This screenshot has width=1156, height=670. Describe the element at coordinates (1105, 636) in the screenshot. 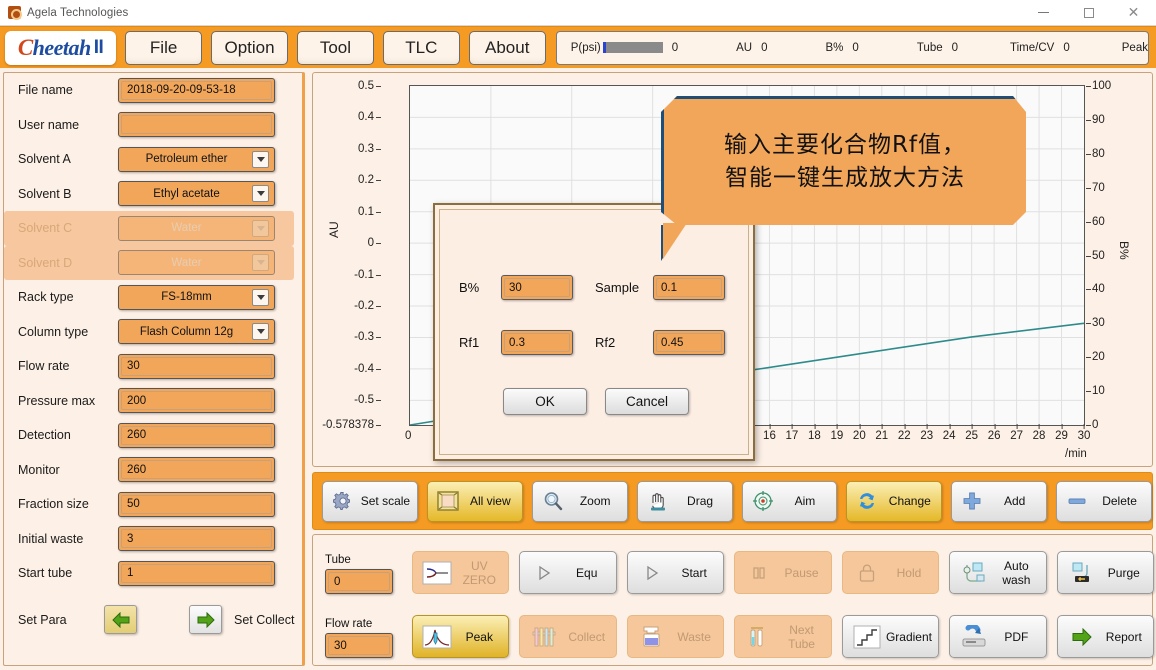

I see `control-button-report: Report` at that location.